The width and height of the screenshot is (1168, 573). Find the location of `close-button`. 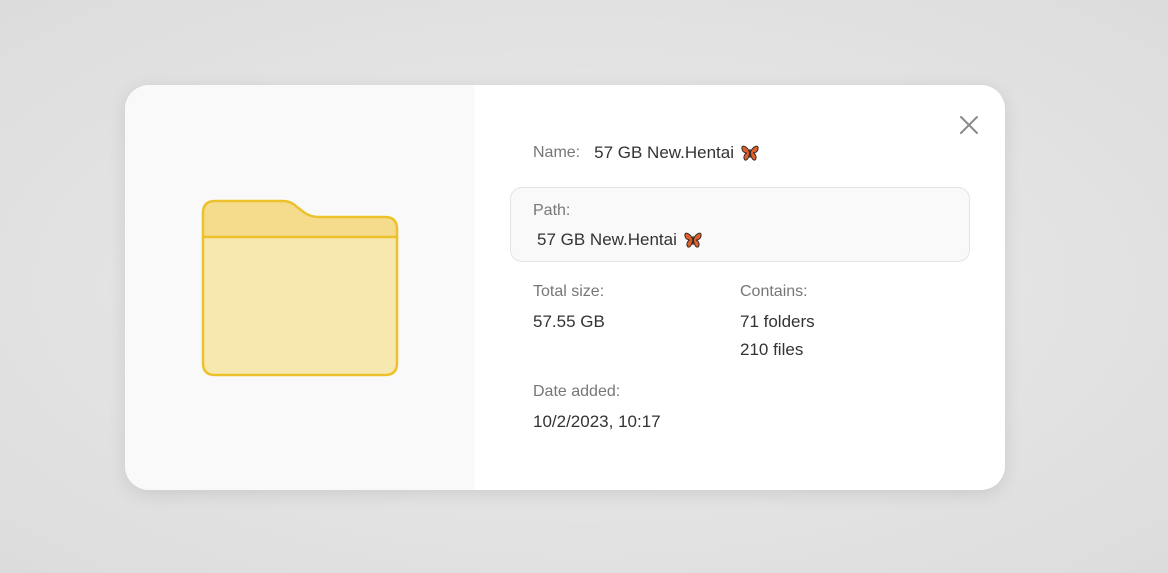

close-button is located at coordinates (969, 125).